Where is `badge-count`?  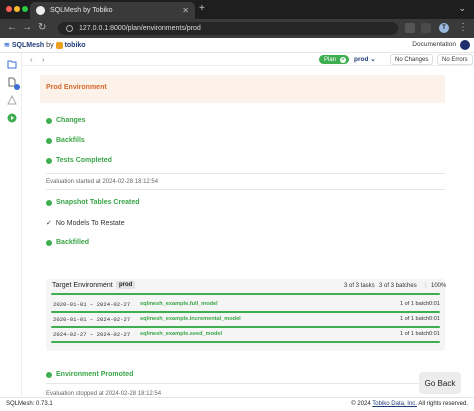 badge-count is located at coordinates (17, 87).